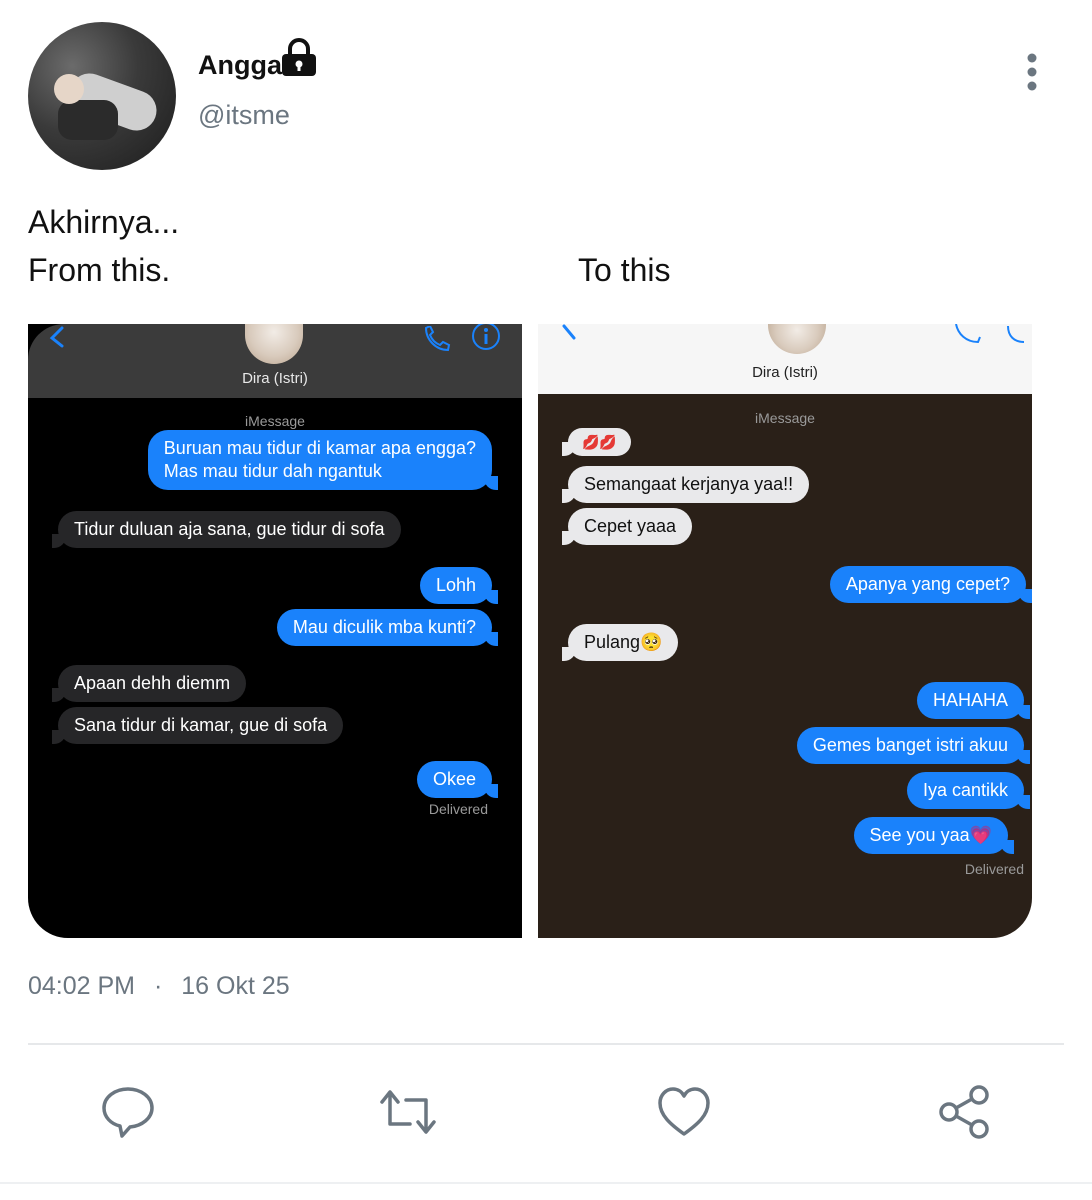  I want to click on message-bubble-sent: Apanya yang cepet?, so click(930, 584).